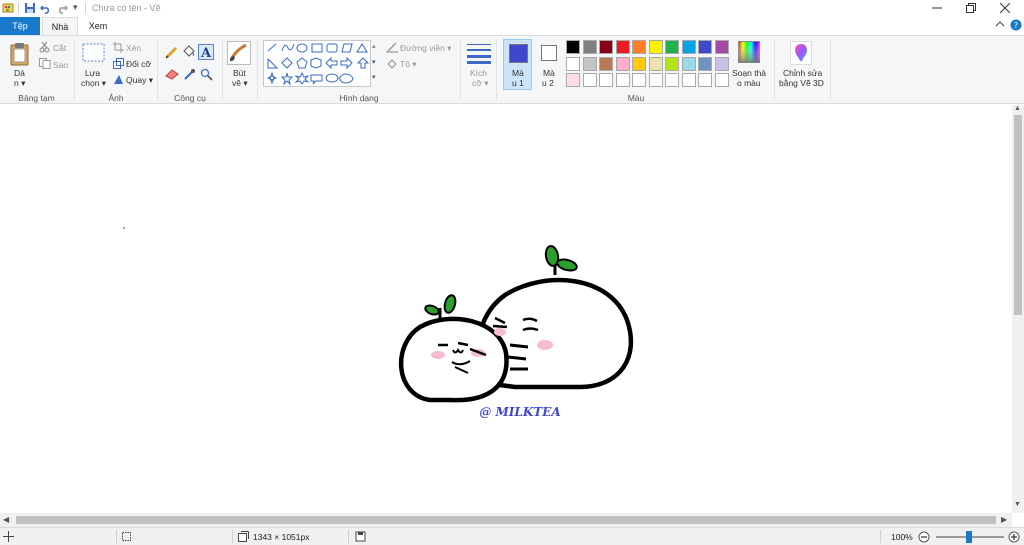 This screenshot has width=1024, height=545. Describe the element at coordinates (19, 73) in the screenshot. I see `paste-button-label: Dá` at that location.